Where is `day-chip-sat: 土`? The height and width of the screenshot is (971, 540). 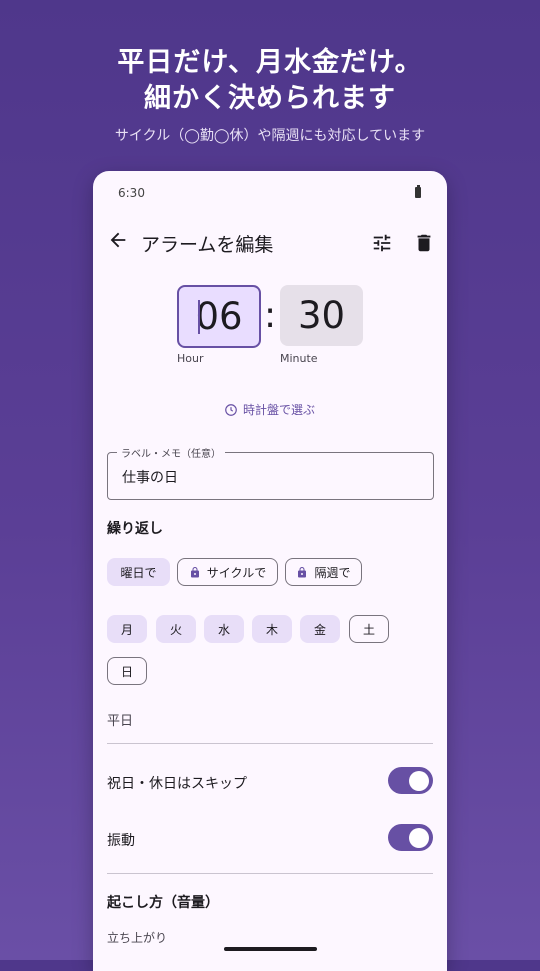
day-chip-sat: 土 is located at coordinates (369, 629).